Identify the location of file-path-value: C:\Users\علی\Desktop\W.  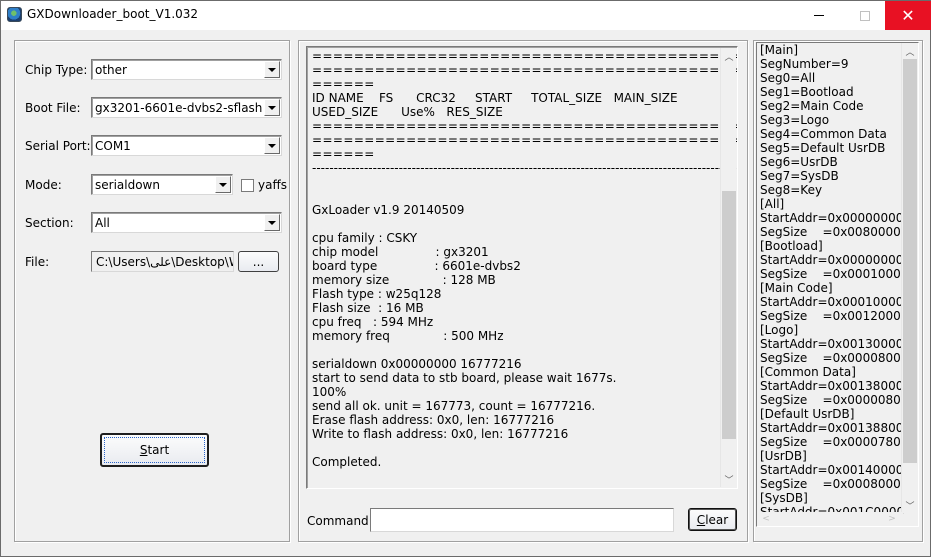
(165, 262).